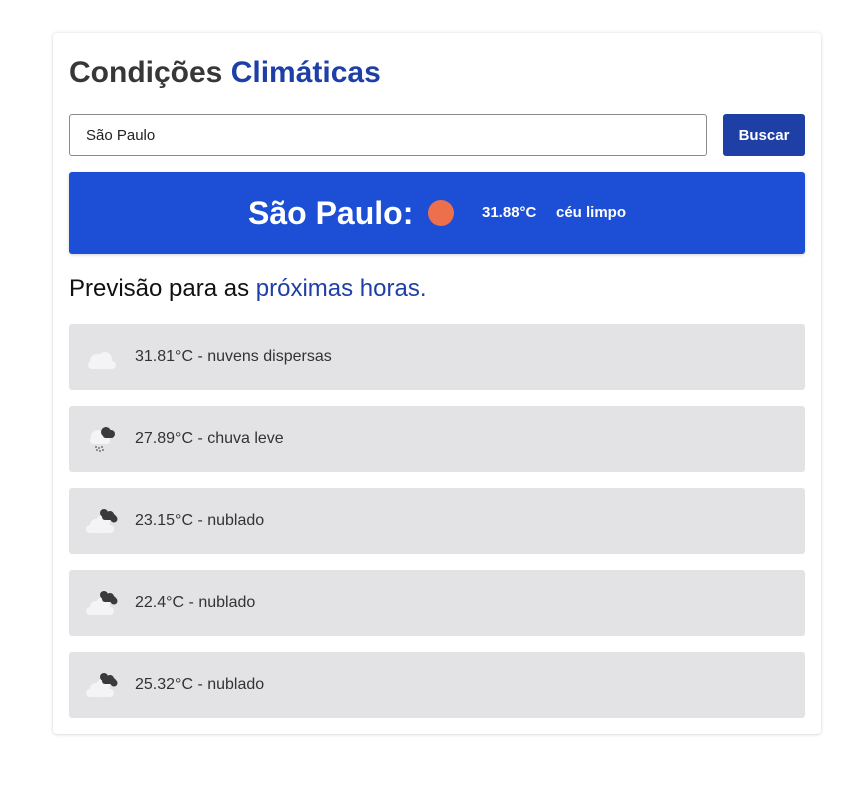 The height and width of the screenshot is (793, 867). Describe the element at coordinates (305, 72) in the screenshot. I see `title-accent: Climáticas` at that location.